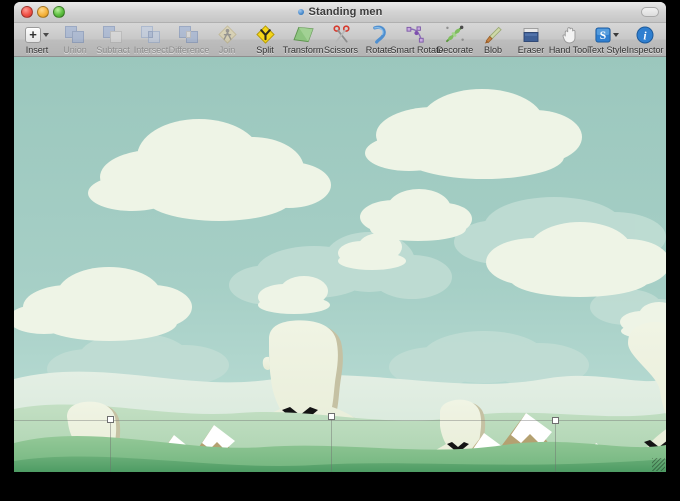 The width and height of the screenshot is (680, 501). What do you see at coordinates (75, 50) in the screenshot?
I see `toolbar-label-union: Union` at bounding box center [75, 50].